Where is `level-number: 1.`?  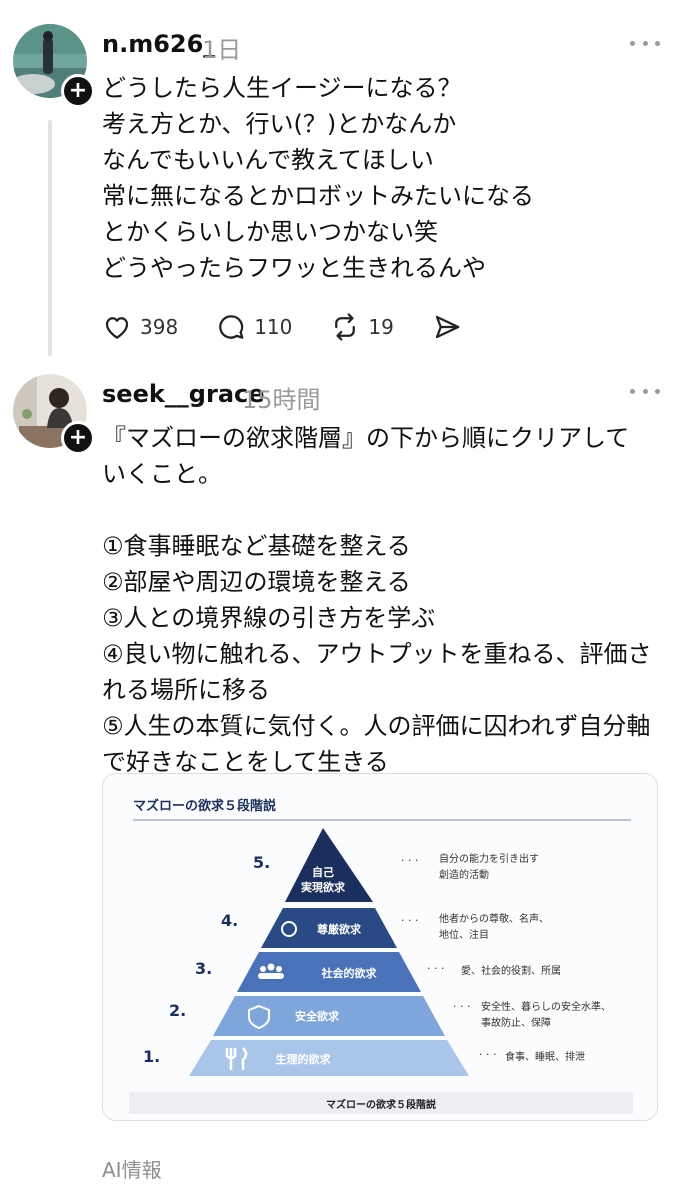 level-number: 1. is located at coordinates (151, 1056).